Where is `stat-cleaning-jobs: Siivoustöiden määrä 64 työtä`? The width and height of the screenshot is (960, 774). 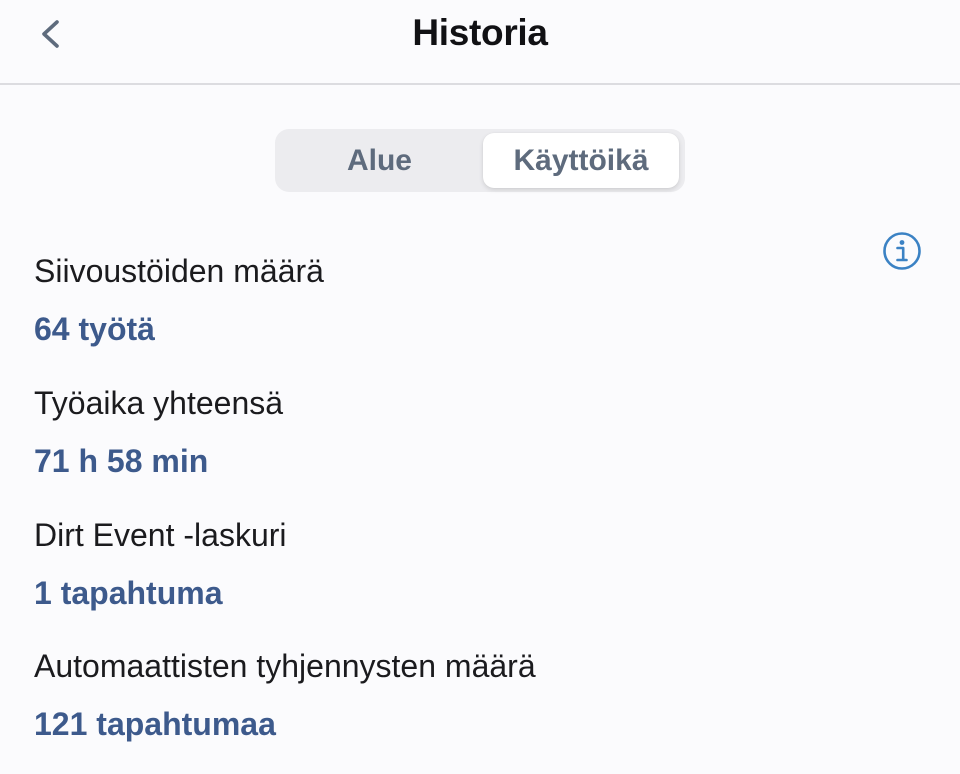 stat-cleaning-jobs: Siivoustöiden määrä 64 työtä is located at coordinates (434, 300).